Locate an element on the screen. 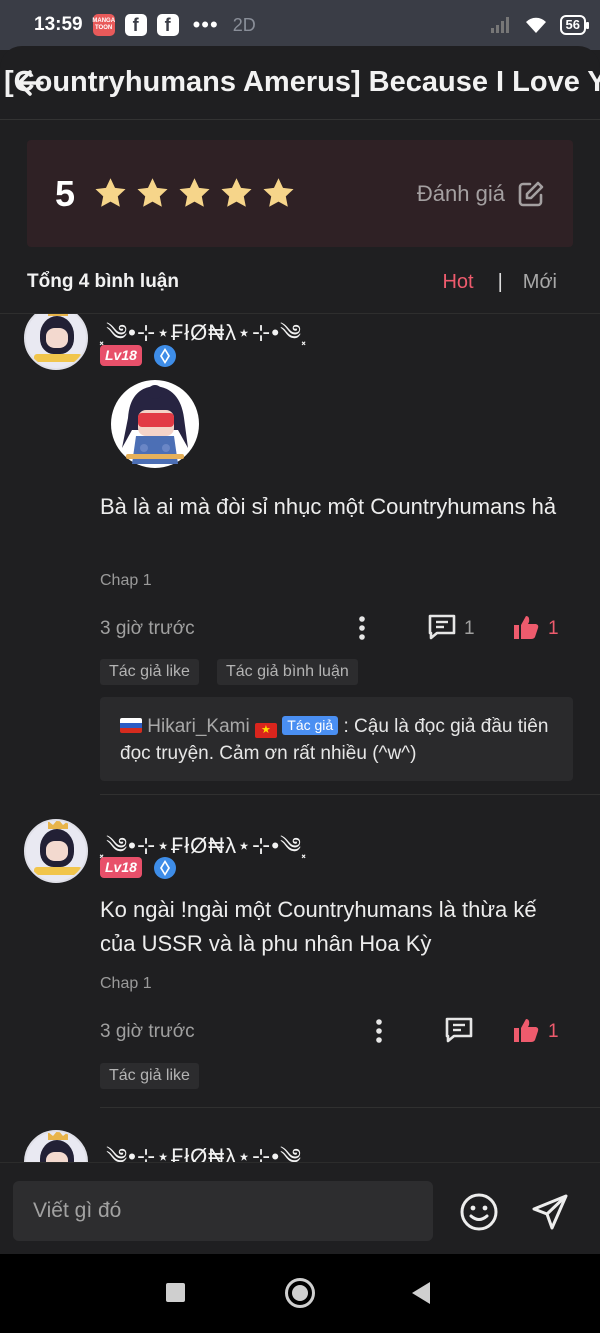 This screenshot has height=1333, width=600. author-comment-tag: Tác giả bình luận is located at coordinates (287, 672).